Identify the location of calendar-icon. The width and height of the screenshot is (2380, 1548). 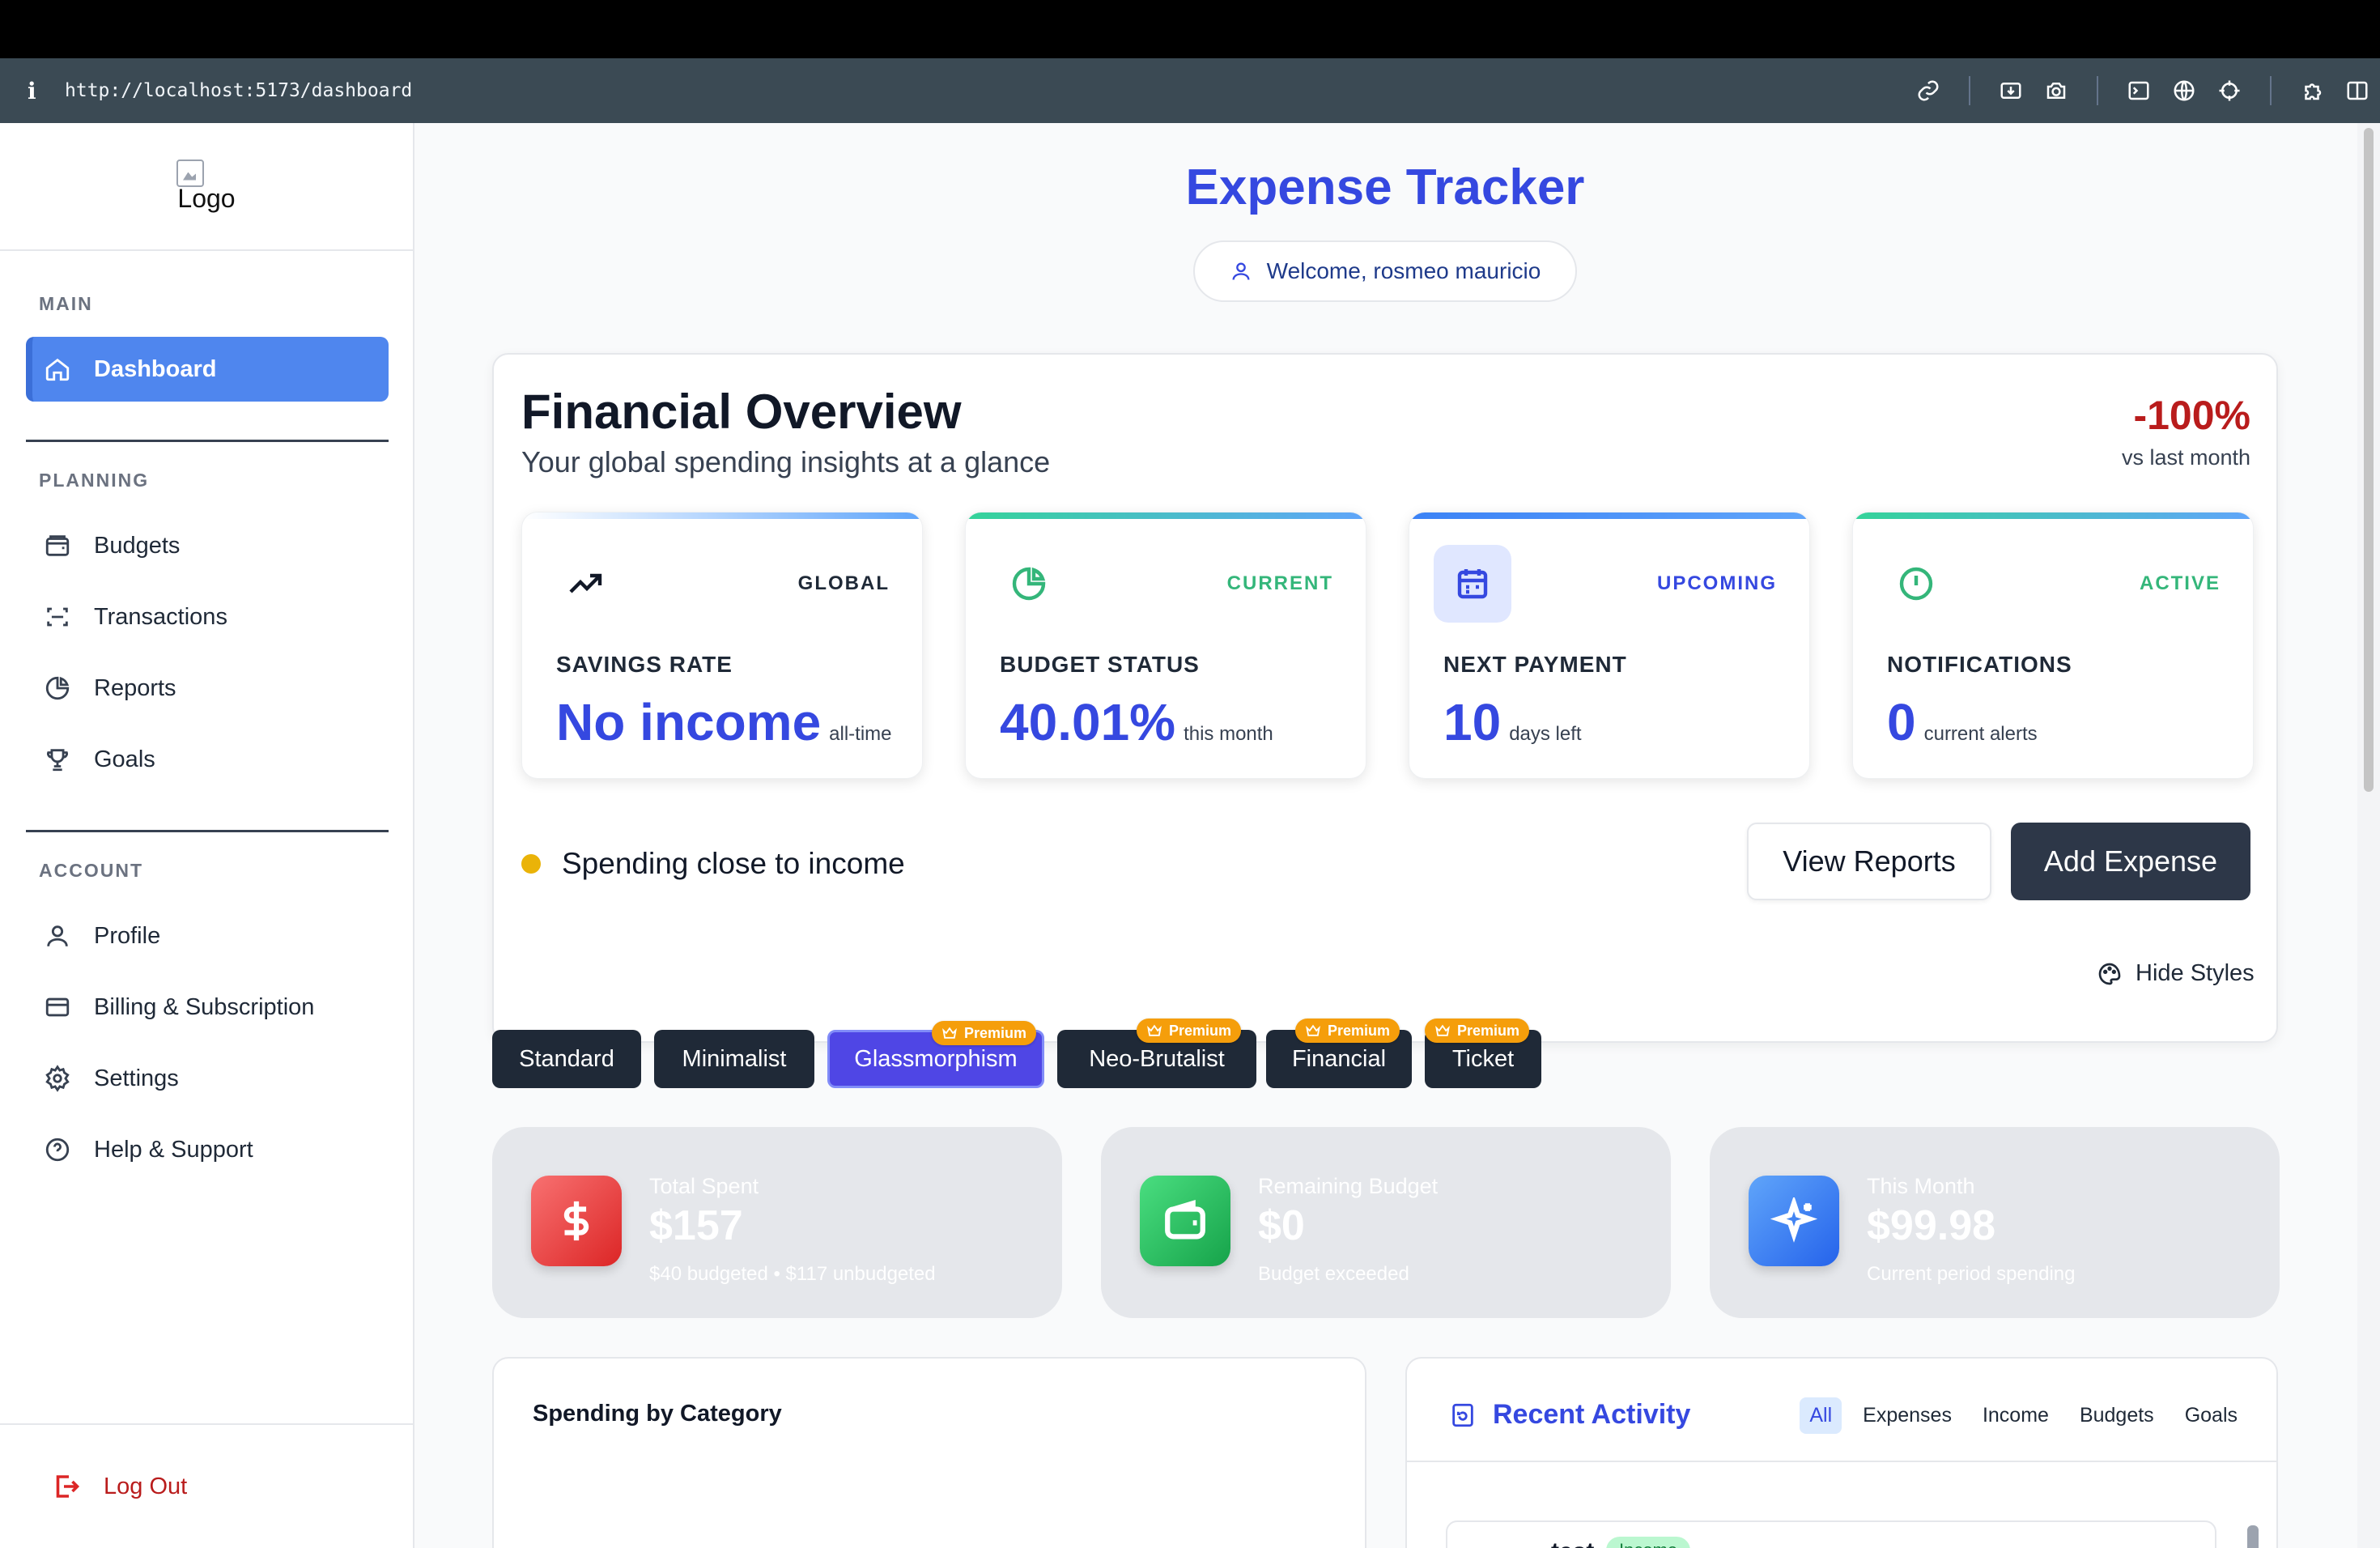
(1472, 584).